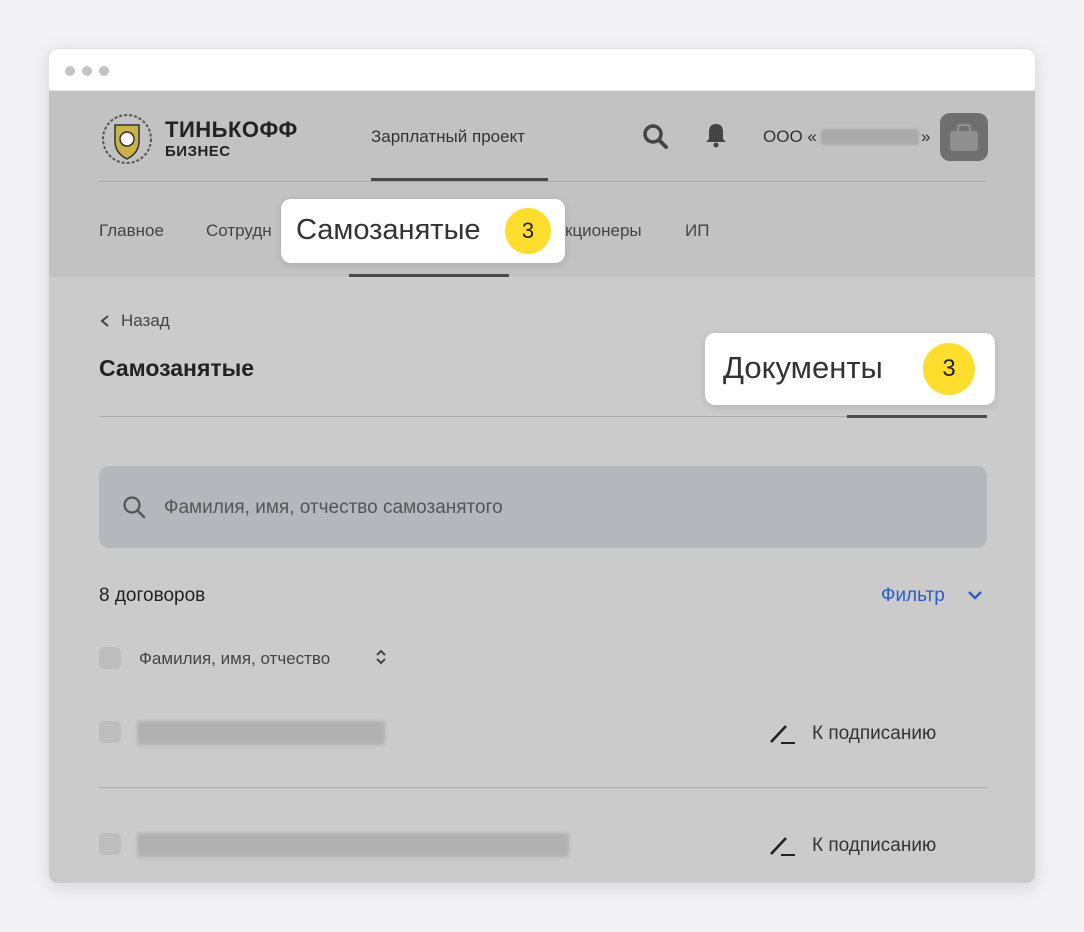 This screenshot has width=1084, height=932. I want to click on documents-count-badge: 3, so click(949, 369).